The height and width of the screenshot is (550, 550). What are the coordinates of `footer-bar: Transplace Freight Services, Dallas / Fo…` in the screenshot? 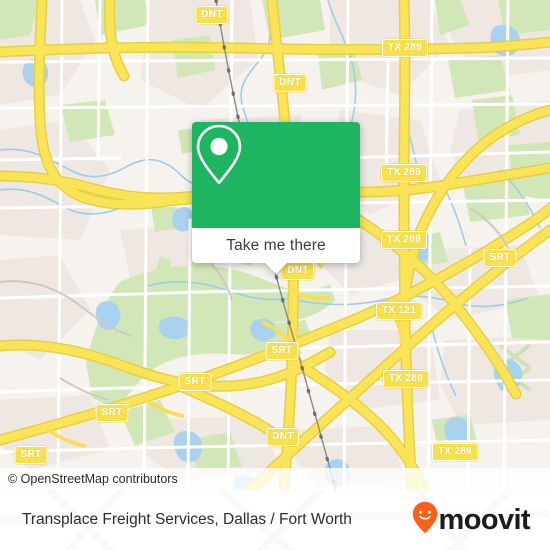 It's located at (275, 520).